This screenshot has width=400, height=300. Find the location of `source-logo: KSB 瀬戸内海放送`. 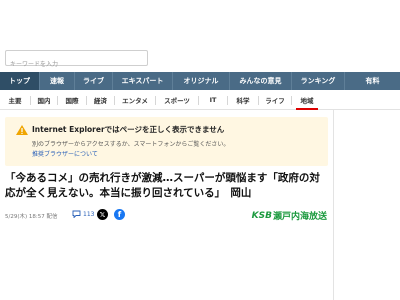

source-logo: KSB 瀬戸内海放送 is located at coordinates (289, 216).